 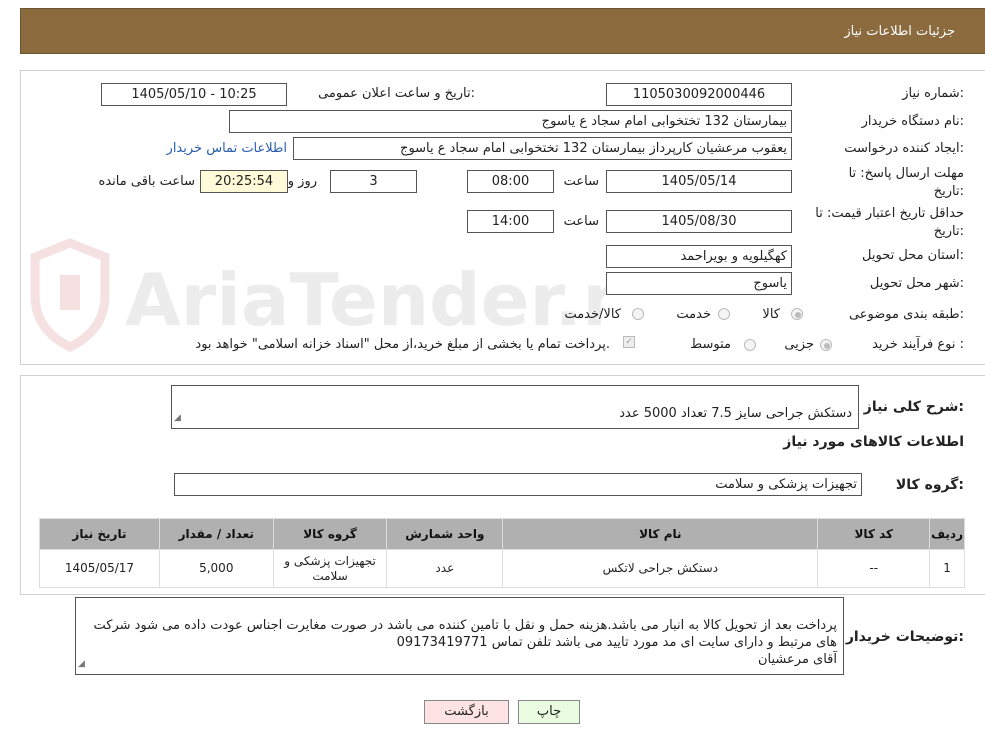 What do you see at coordinates (948, 191) in the screenshot?
I see `deadline-label-line2: تاریخ:` at bounding box center [948, 191].